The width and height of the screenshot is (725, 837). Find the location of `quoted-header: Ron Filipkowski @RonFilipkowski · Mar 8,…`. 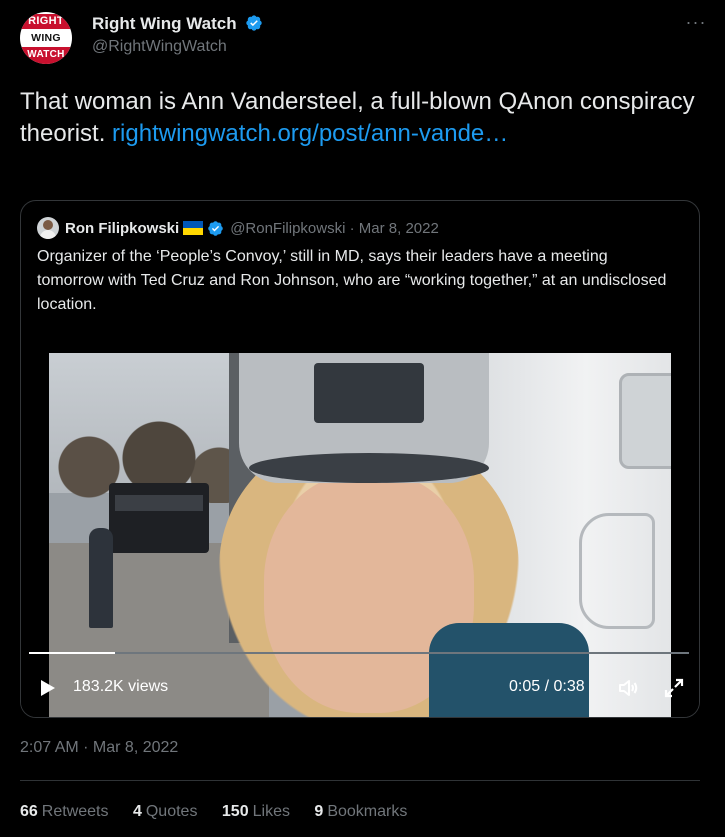

quoted-header: Ron Filipkowski @RonFilipkowski · Mar 8,… is located at coordinates (238, 228).